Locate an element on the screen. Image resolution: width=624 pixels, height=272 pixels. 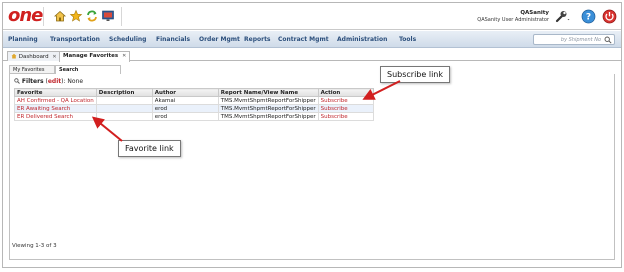
document-tabs: Dashboard ✕ Manage Favorites ✕ is located at coordinates (312, 56).